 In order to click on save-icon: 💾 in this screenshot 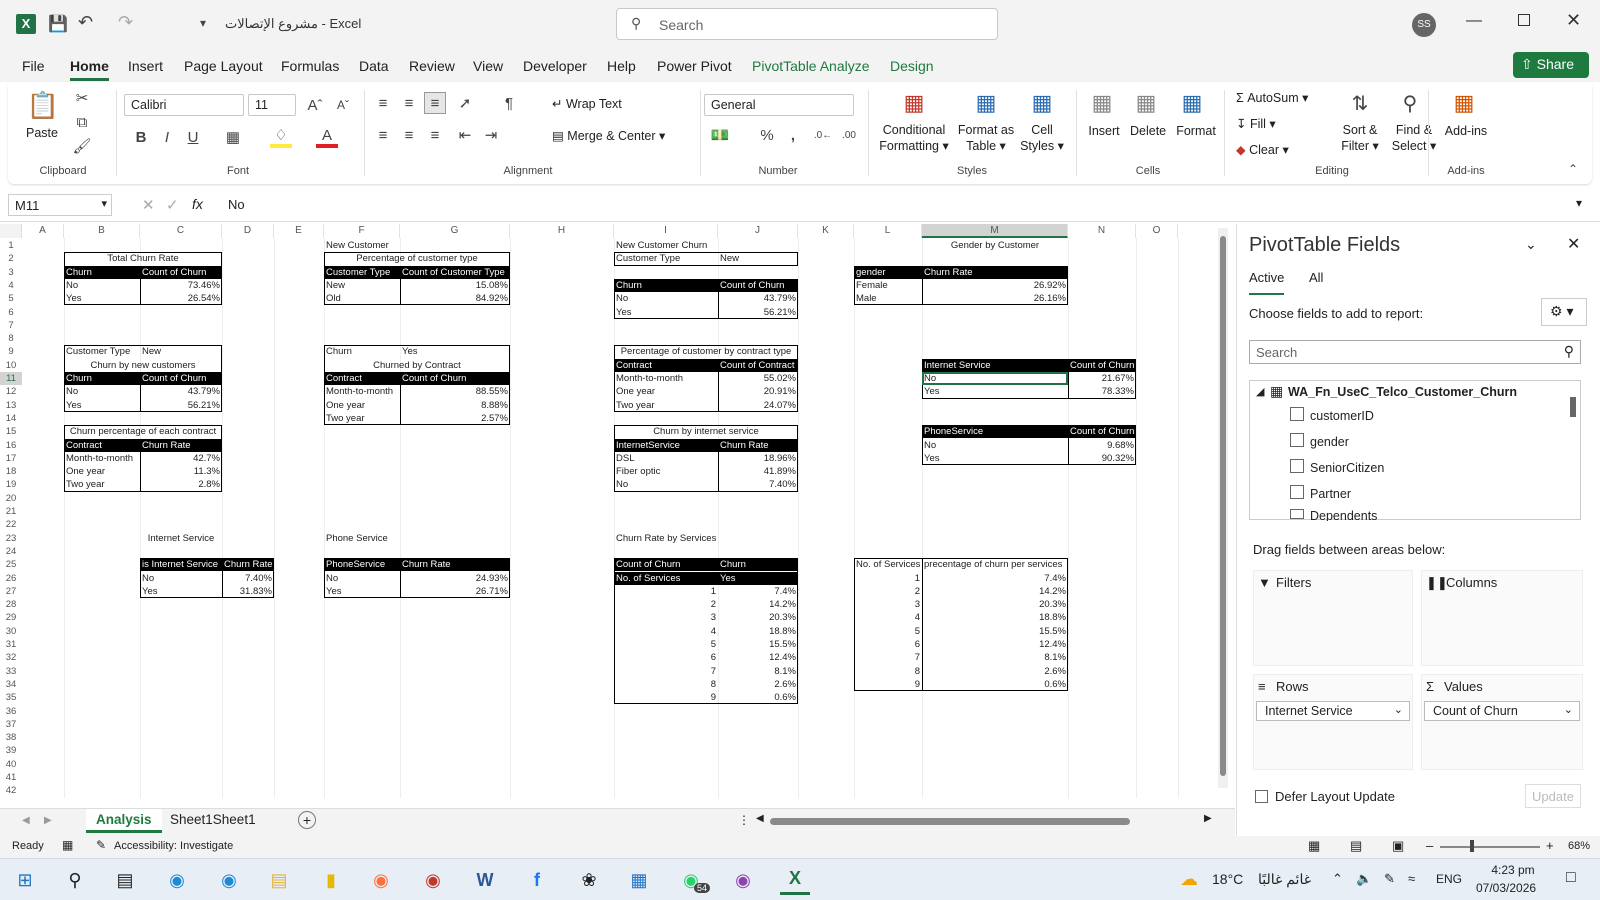, I will do `click(58, 24)`.